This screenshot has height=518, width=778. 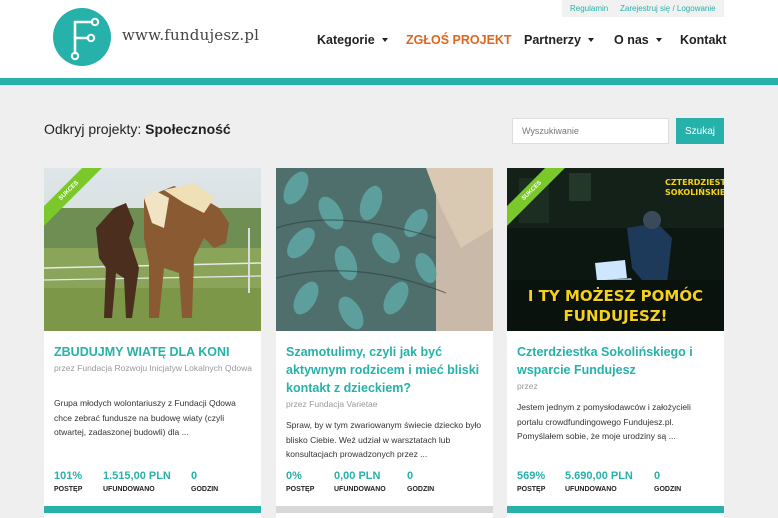 What do you see at coordinates (137, 476) in the screenshot?
I see `funded-value: 1.515,00 PLN` at bounding box center [137, 476].